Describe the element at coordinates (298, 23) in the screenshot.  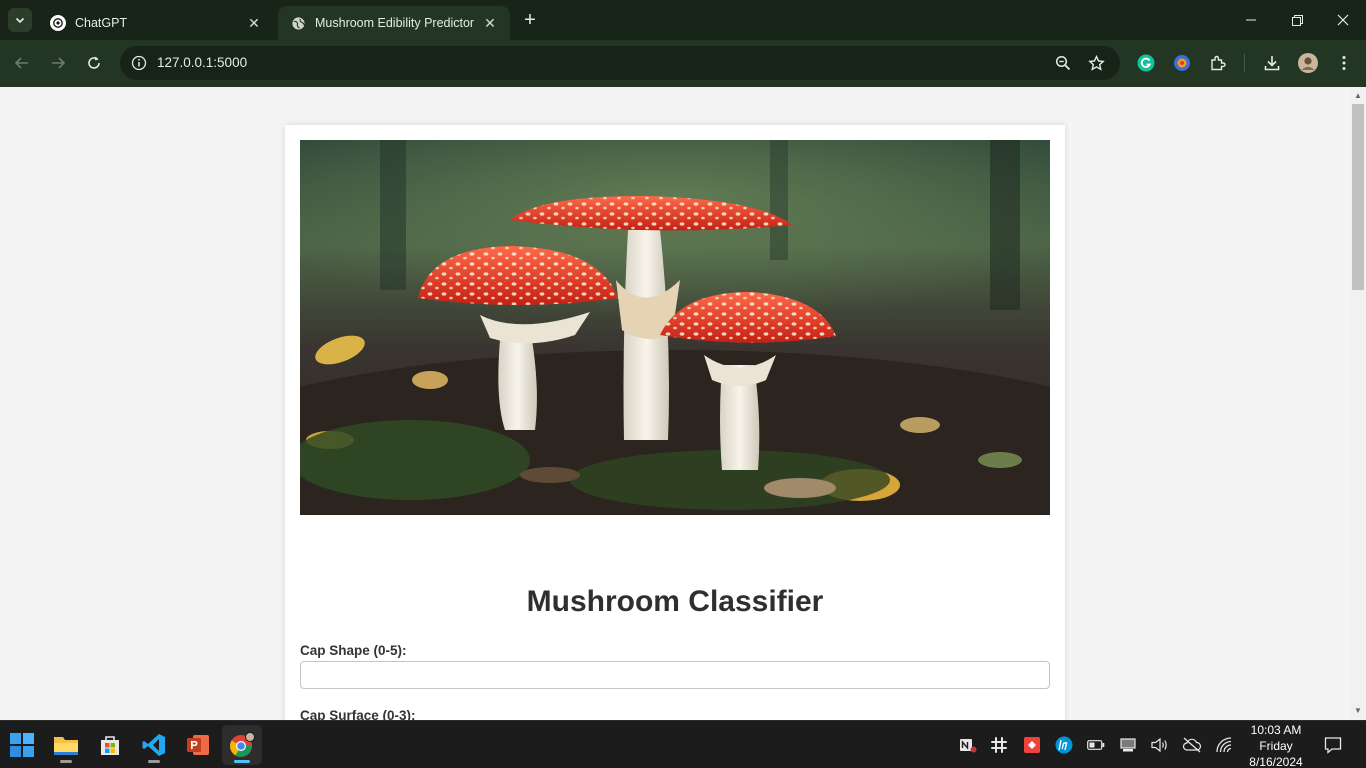
I see `globe-icon` at that location.